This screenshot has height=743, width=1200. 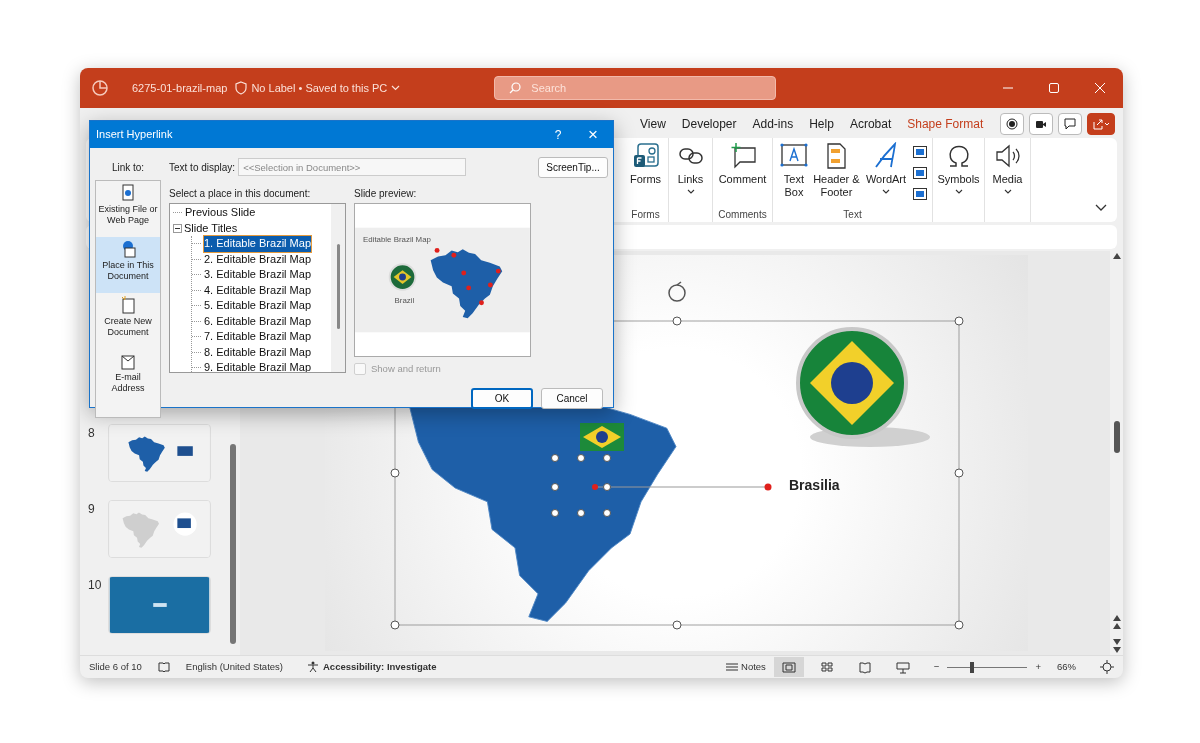 I want to click on slide-number: 10, so click(x=95, y=585).